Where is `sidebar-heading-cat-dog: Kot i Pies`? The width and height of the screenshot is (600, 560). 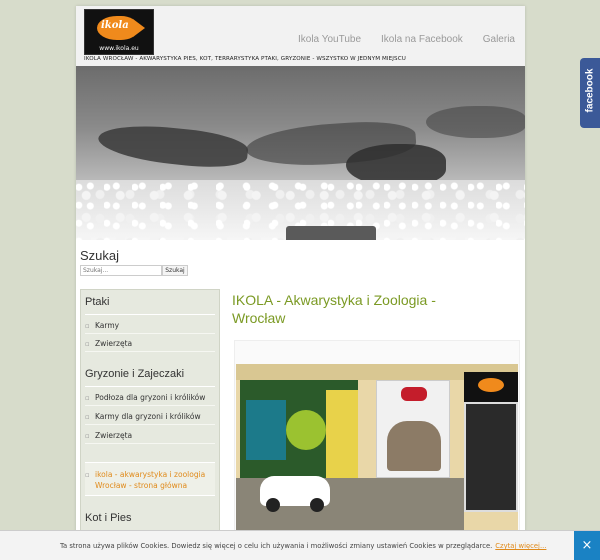
sidebar-heading-cat-dog: Kot i Pies is located at coordinates (108, 518).